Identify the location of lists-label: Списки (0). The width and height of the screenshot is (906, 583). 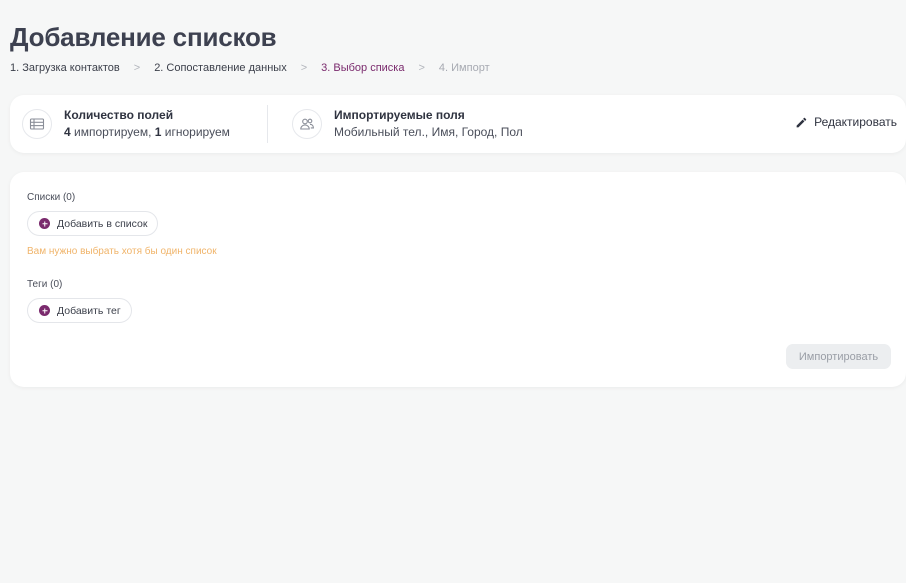
(51, 197).